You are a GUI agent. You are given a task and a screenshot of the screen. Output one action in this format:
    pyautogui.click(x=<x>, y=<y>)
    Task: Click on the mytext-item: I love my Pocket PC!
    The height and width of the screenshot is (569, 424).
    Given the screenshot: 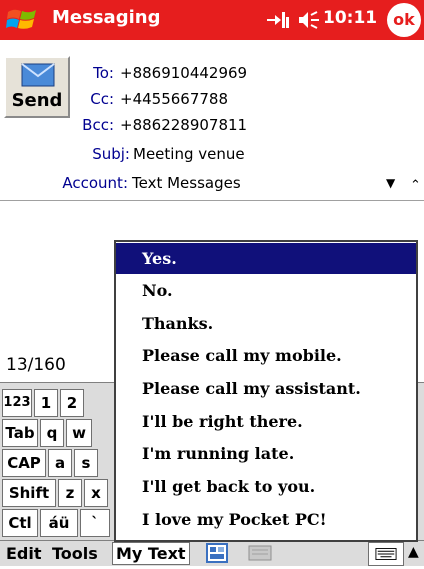 What is the action you would take?
    pyautogui.click(x=266, y=519)
    